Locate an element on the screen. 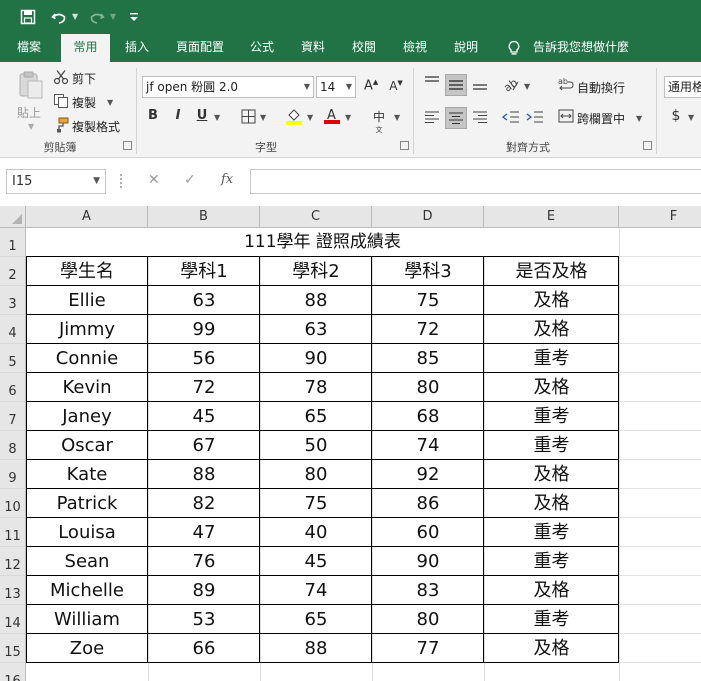  row-header-12: 12 is located at coordinates (13, 561).